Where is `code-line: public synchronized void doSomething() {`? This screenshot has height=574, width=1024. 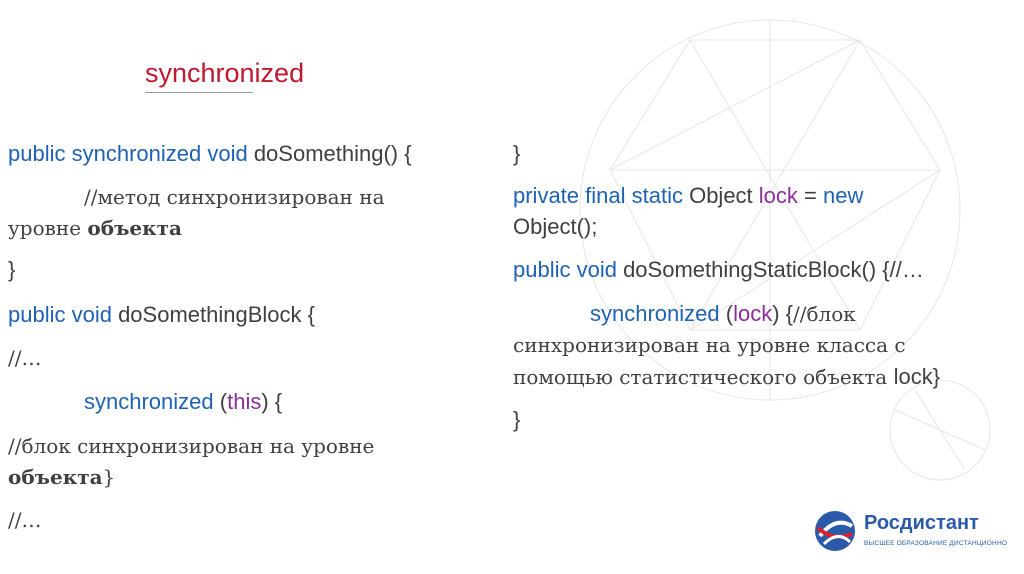 code-line: public synchronized void doSomething() { is located at coordinates (210, 153).